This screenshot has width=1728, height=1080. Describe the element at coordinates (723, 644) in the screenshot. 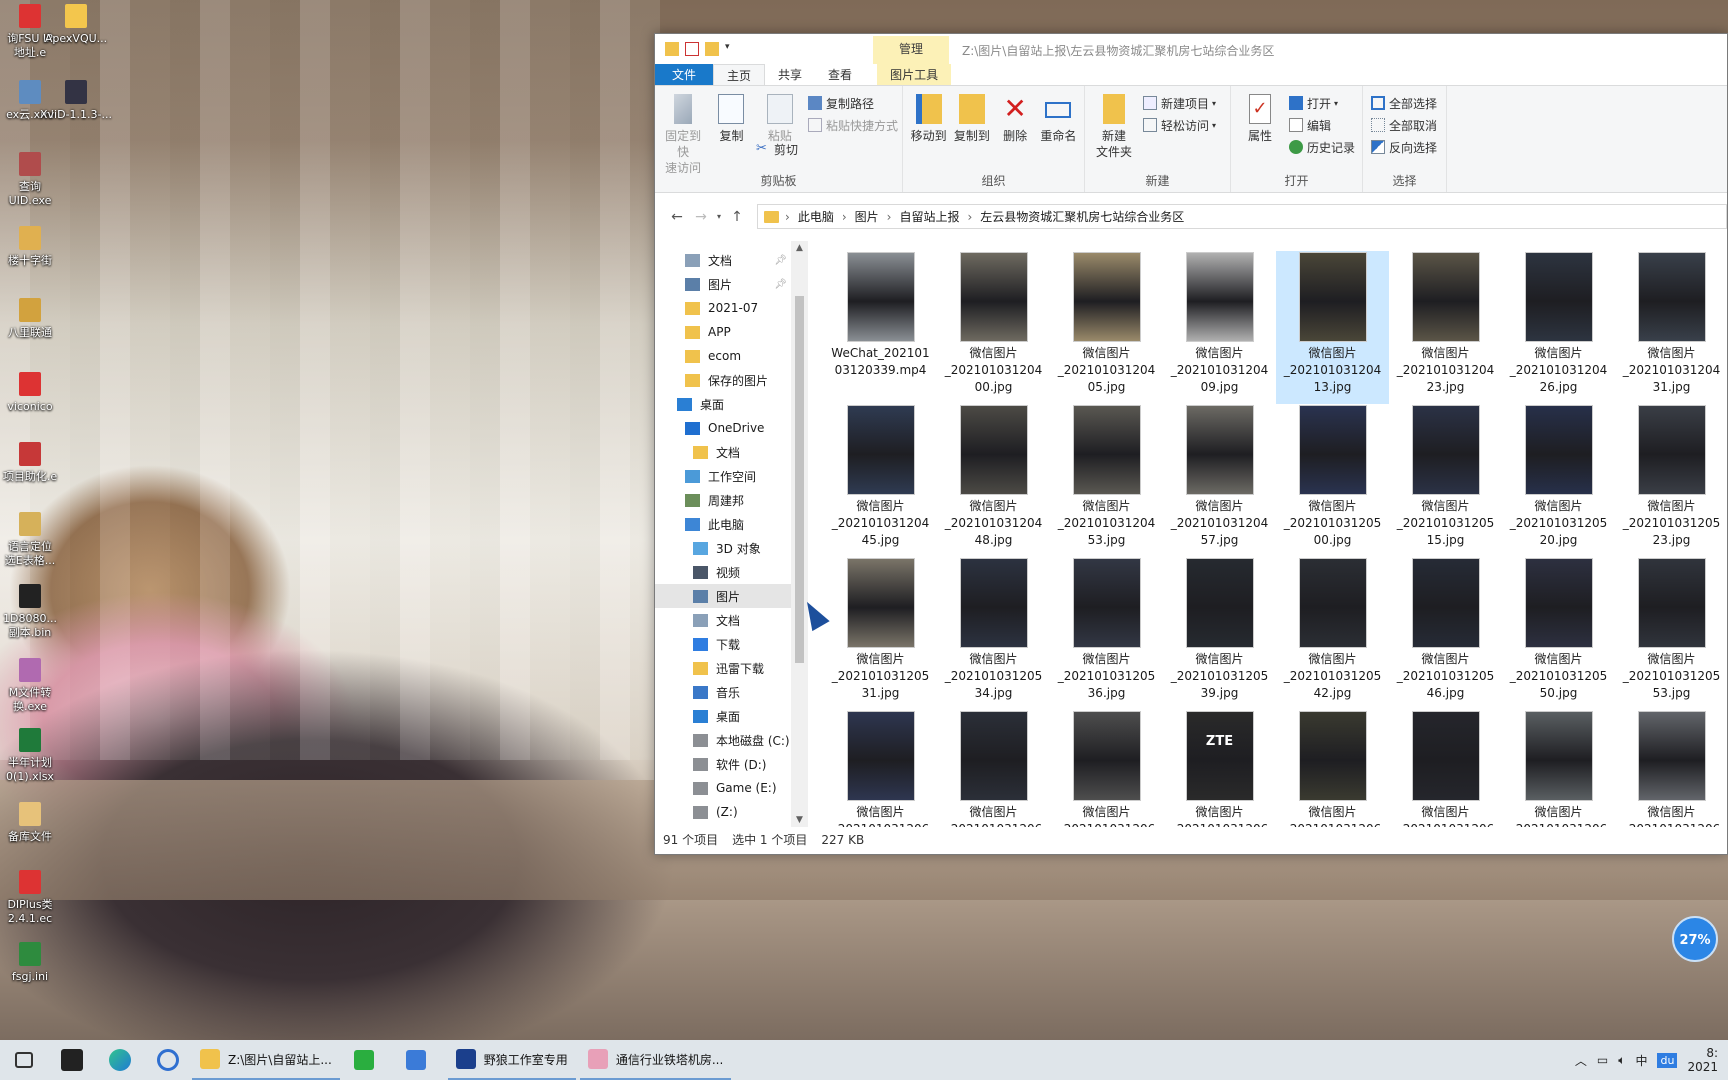

I see `nav-item: 下载` at that location.